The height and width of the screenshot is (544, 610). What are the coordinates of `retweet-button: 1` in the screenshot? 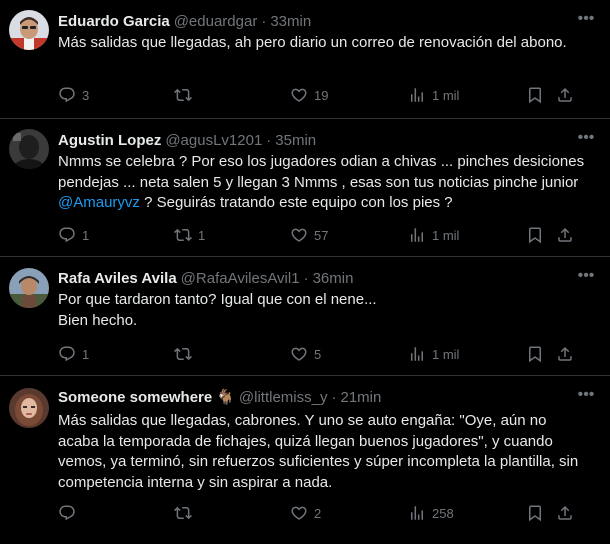 It's located at (189, 235).